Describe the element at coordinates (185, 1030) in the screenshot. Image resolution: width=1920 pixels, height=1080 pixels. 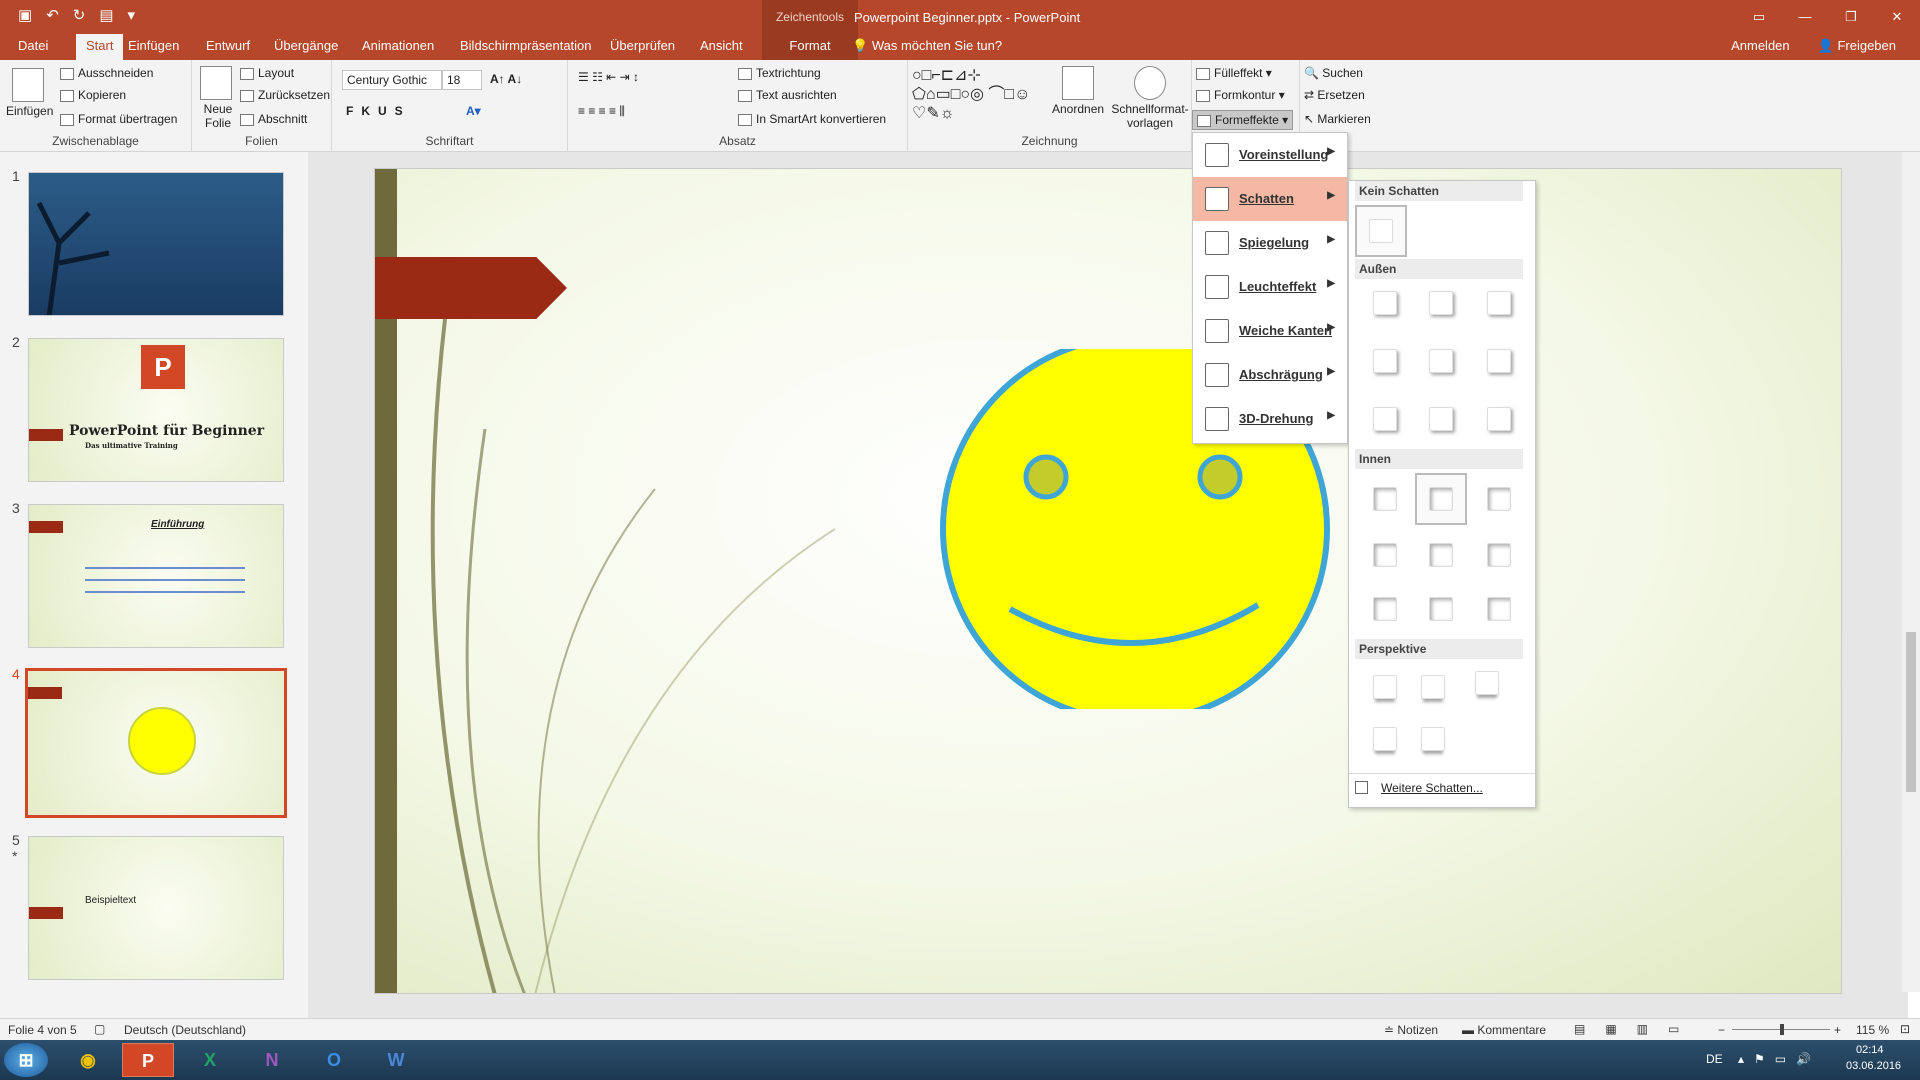
I see `language-indicator: Deutsch (Deutschland)` at that location.